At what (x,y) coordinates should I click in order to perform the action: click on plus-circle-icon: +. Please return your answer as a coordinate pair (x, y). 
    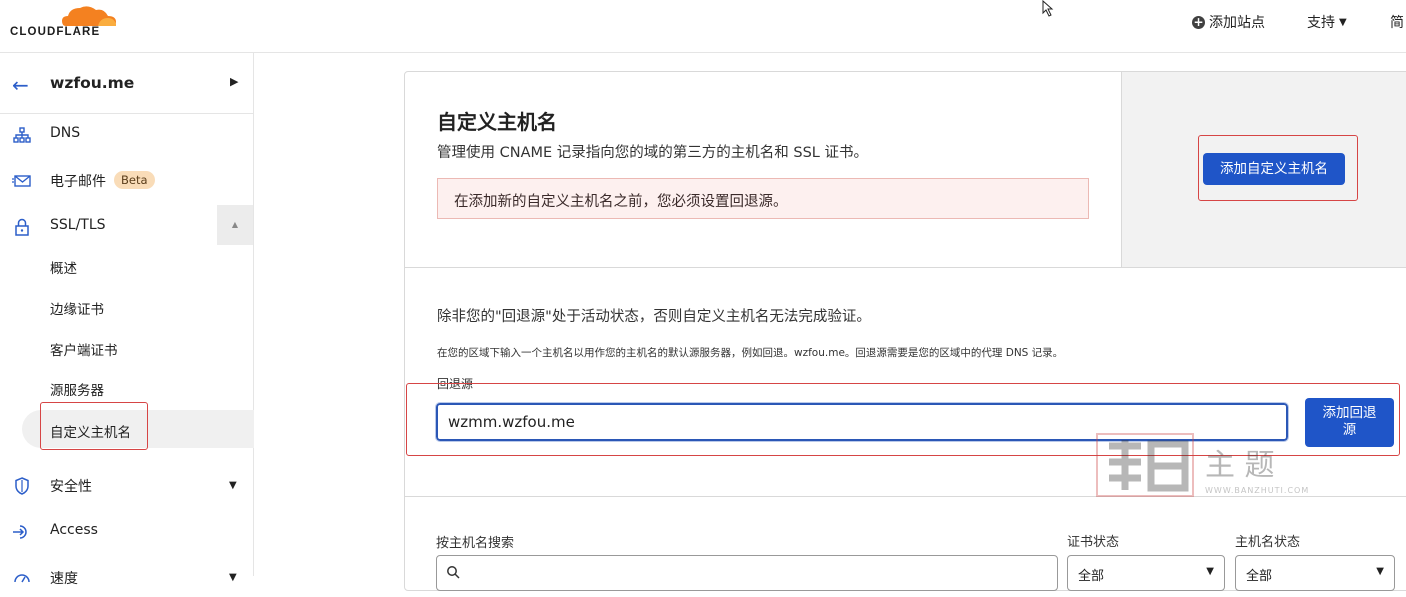
    Looking at the image, I should click on (1198, 21).